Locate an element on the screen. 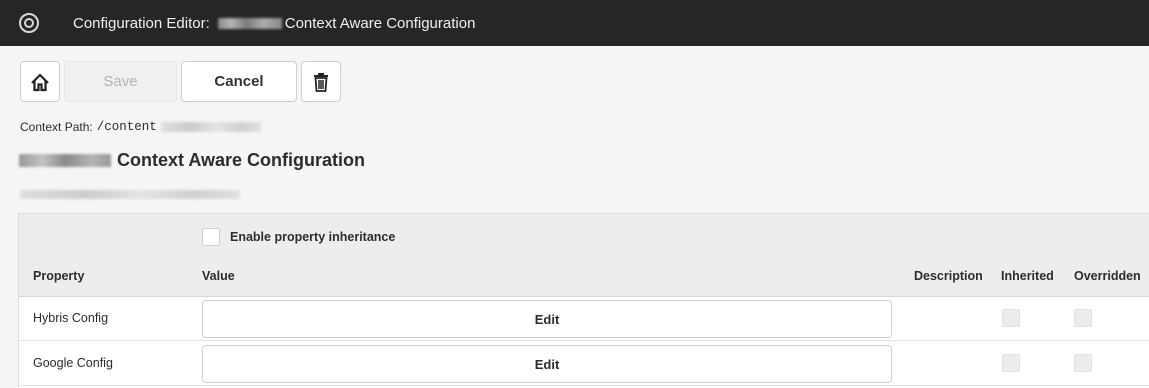  redacted-title-text is located at coordinates (249, 23).